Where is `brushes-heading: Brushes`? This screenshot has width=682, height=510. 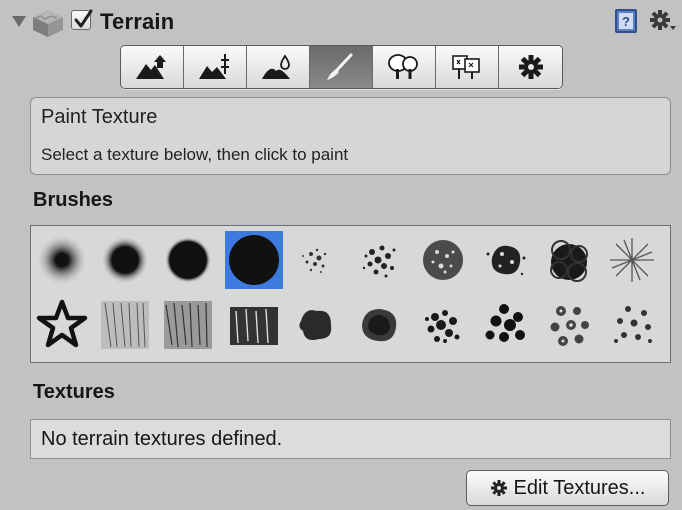 brushes-heading: Brushes is located at coordinates (73, 200).